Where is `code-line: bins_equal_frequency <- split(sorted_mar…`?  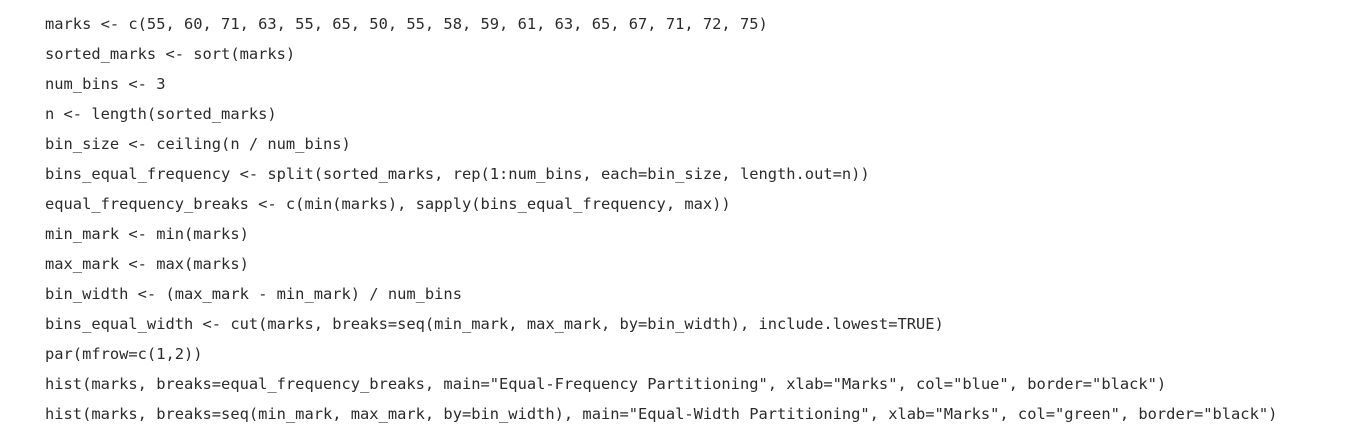
code-line: bins_equal_frequency <- split(sorted_mar… is located at coordinates (457, 174).